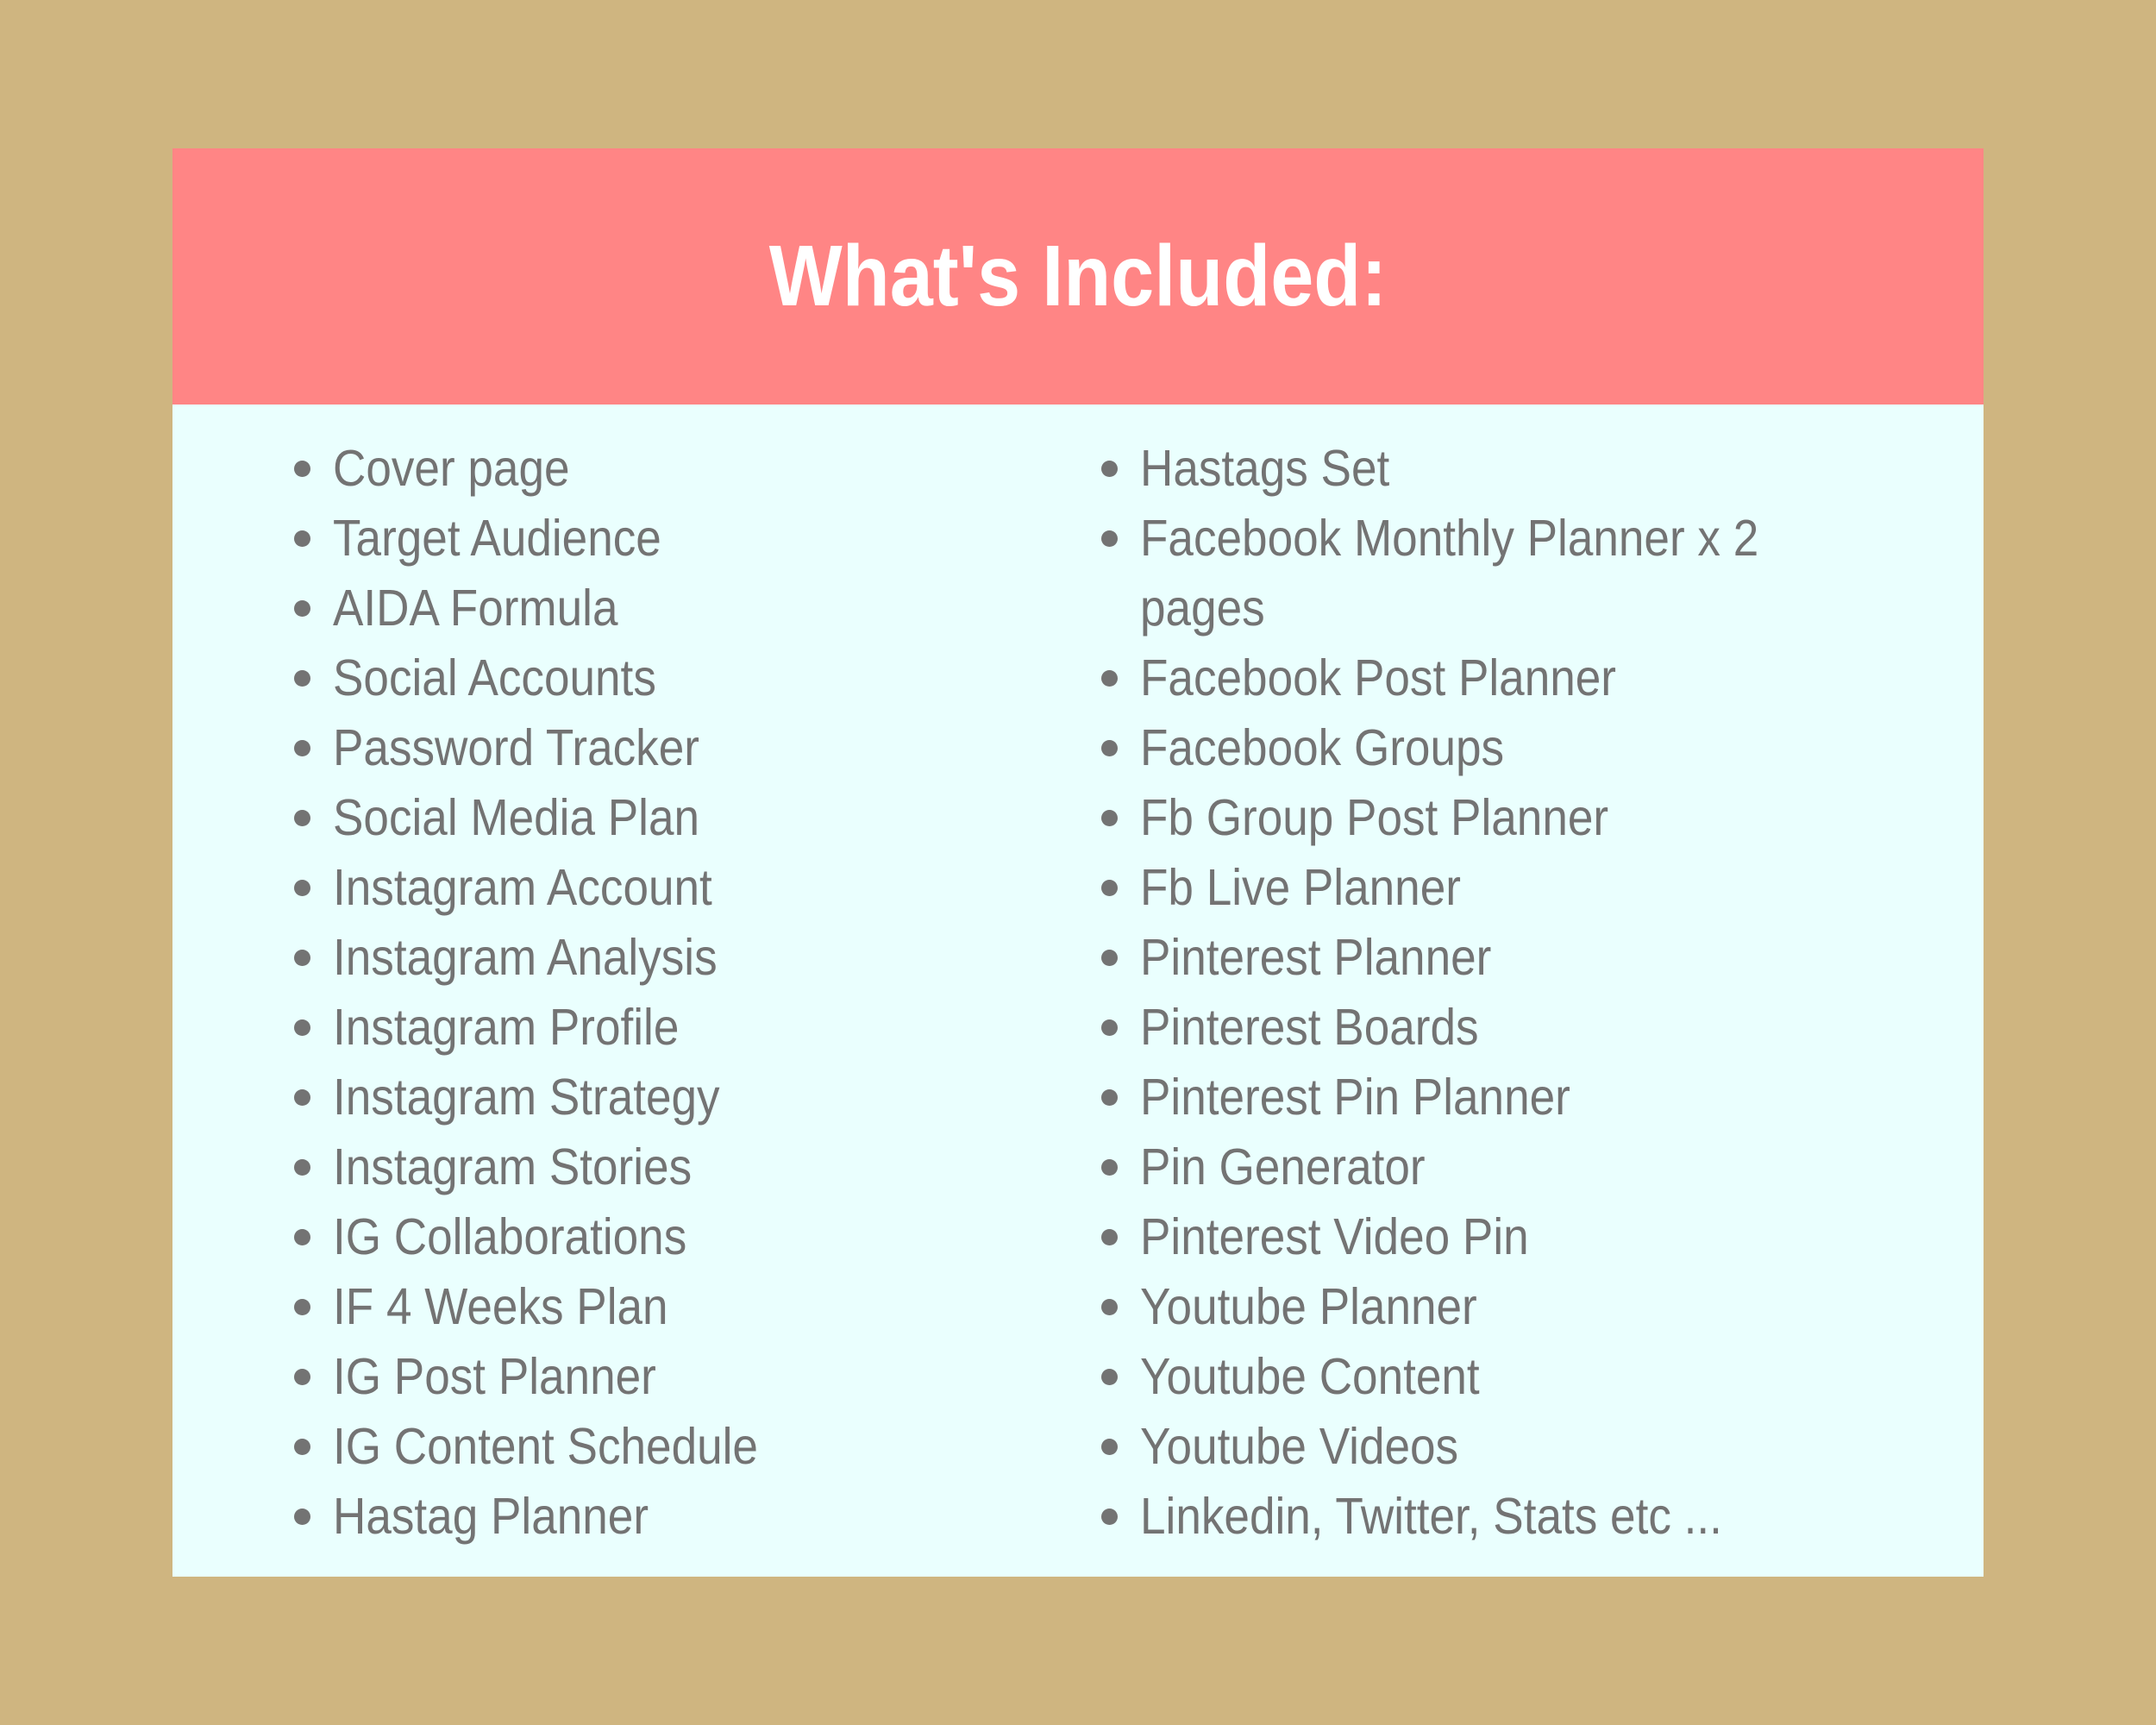 The image size is (2156, 1725). I want to click on list-item: Facebook Groups, so click(1472, 748).